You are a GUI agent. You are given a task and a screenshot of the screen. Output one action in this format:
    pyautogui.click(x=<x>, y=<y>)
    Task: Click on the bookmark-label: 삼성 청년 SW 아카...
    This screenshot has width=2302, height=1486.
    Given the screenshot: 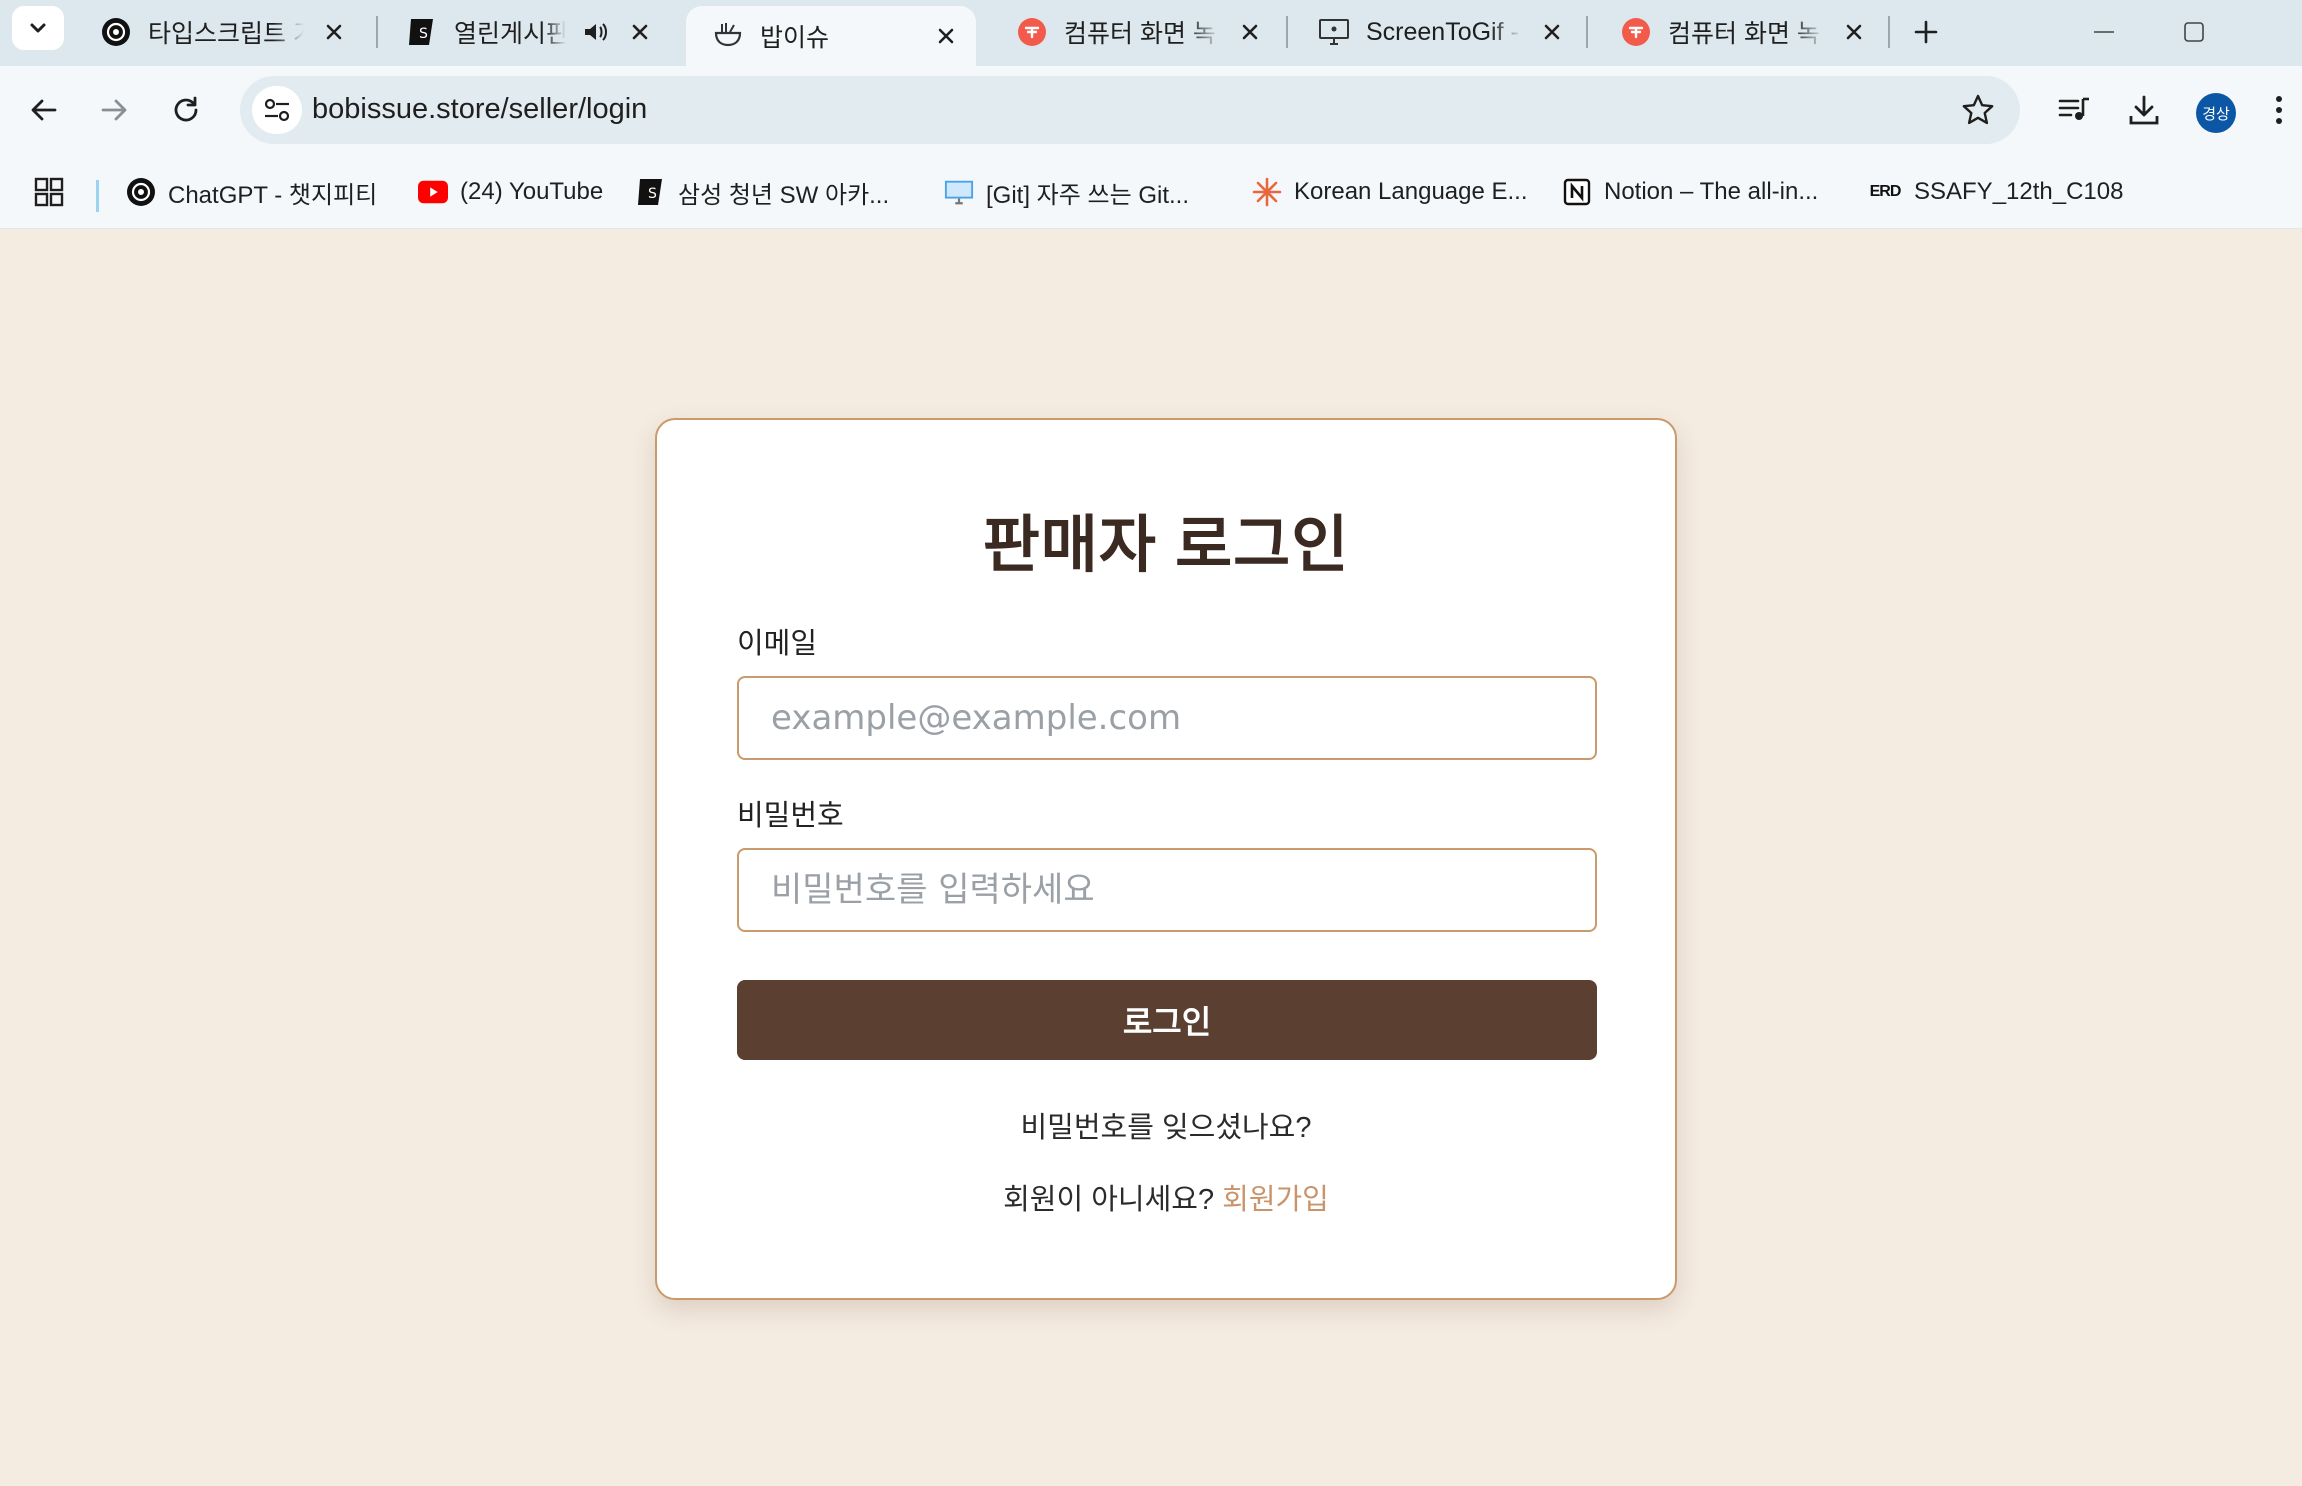 What is the action you would take?
    pyautogui.click(x=784, y=195)
    